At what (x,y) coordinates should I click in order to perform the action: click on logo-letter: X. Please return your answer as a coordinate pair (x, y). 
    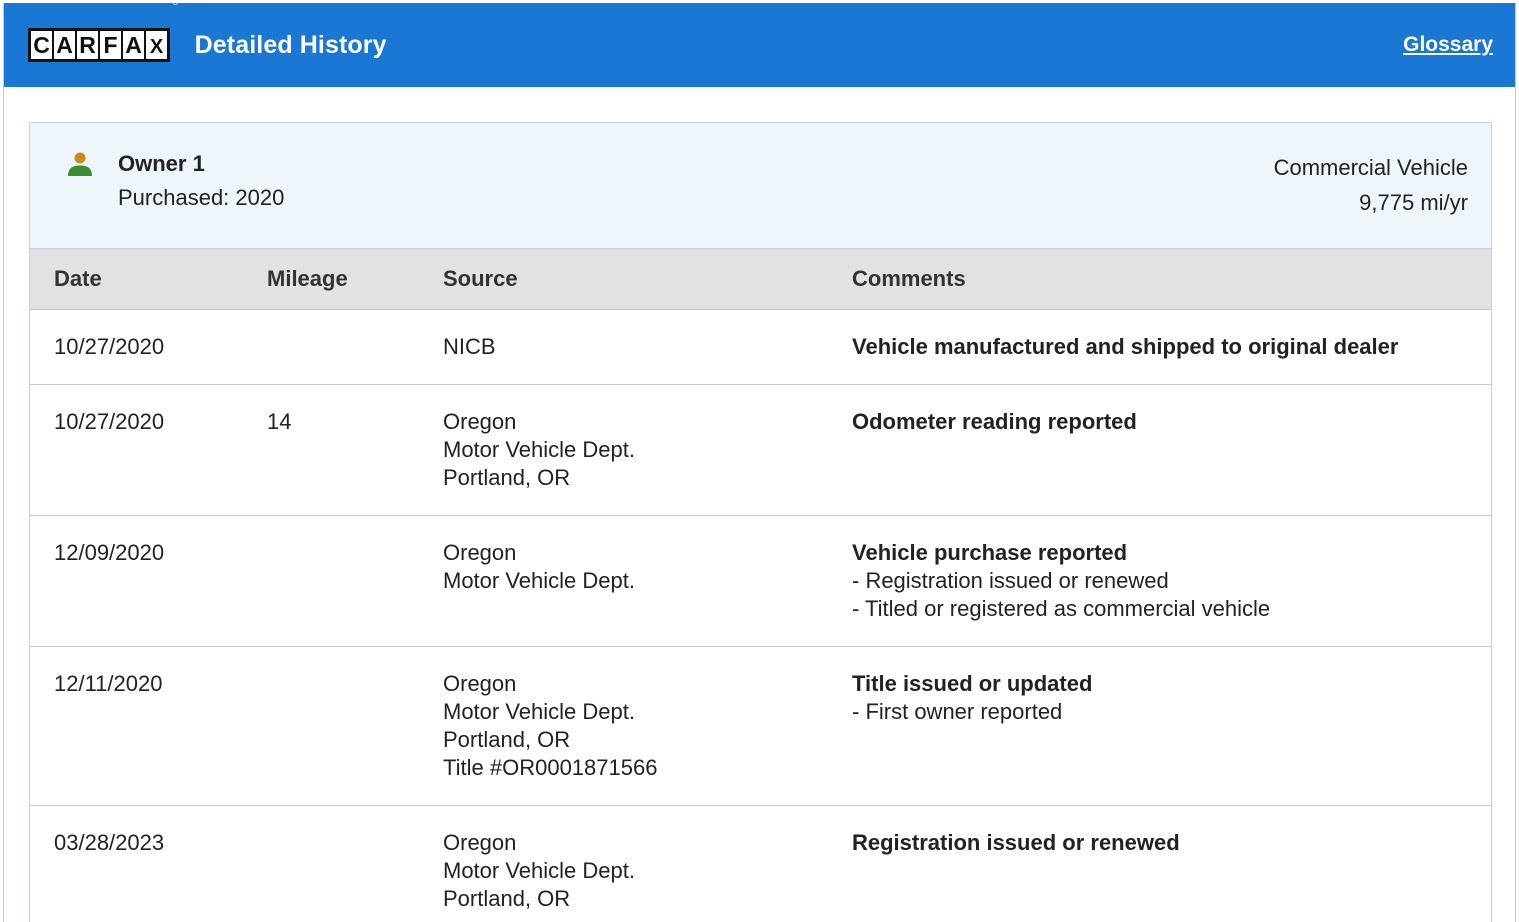
    Looking at the image, I should click on (156, 45).